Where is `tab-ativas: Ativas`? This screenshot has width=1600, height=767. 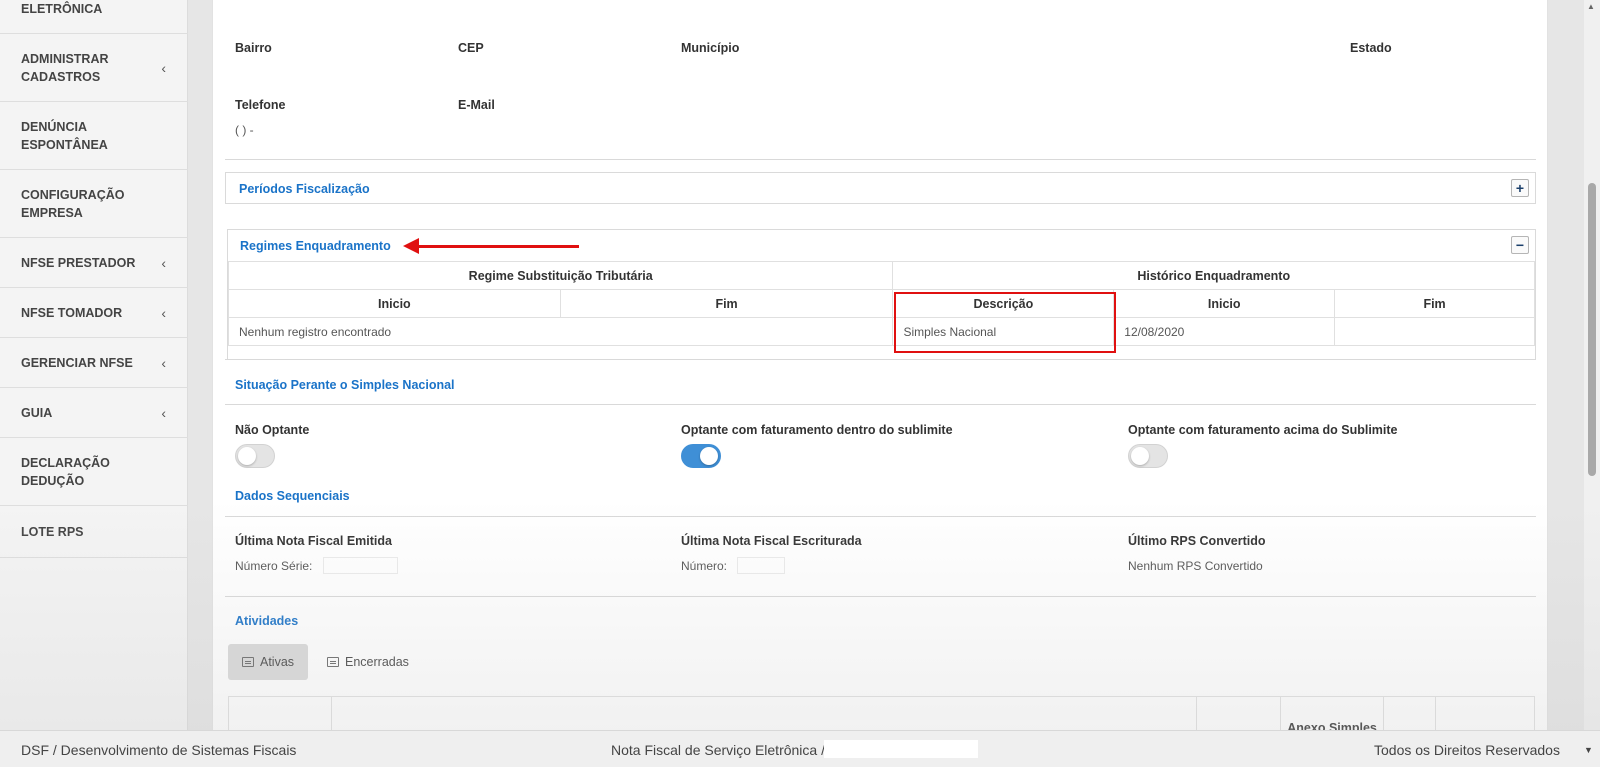
tab-ativas: Ativas is located at coordinates (268, 662).